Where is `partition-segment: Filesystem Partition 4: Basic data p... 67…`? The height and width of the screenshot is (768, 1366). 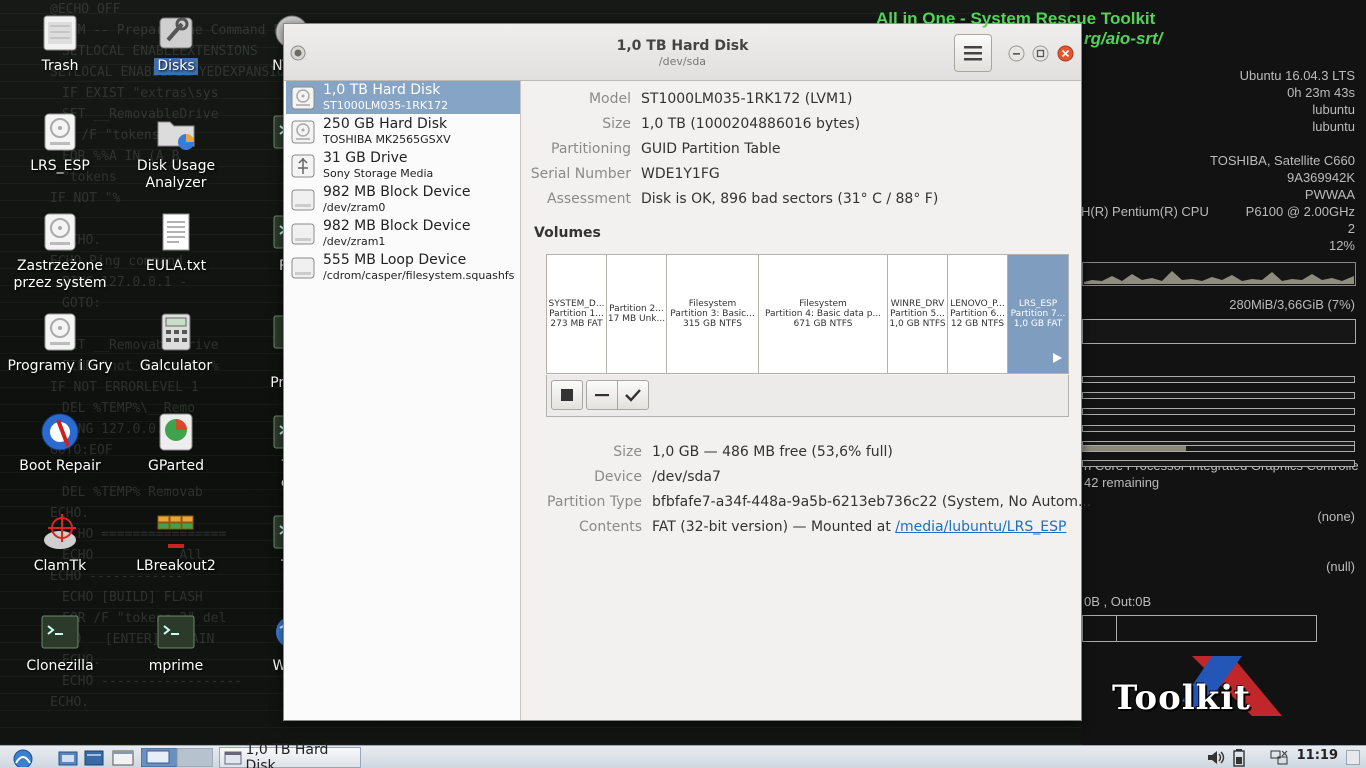
partition-segment: Filesystem Partition 4: Basic data p... 67… is located at coordinates (823, 314).